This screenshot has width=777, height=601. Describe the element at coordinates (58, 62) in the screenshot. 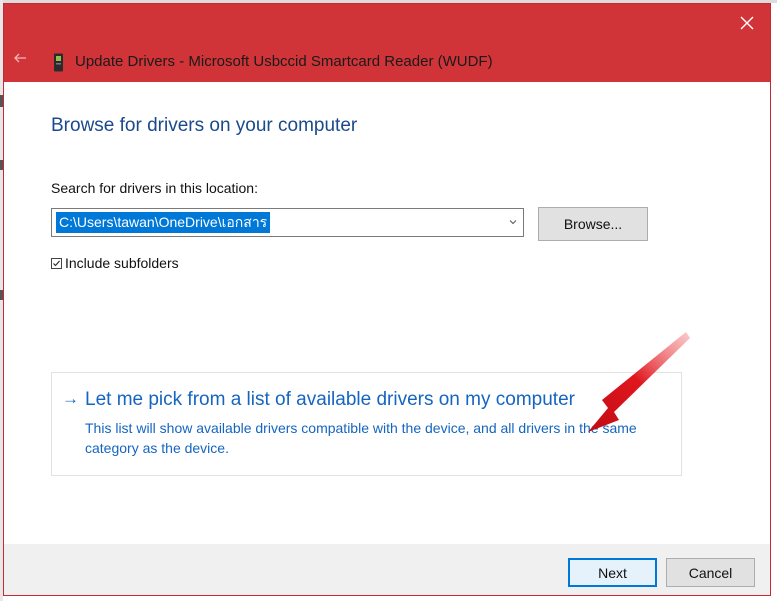

I see `smartcard-device-icon` at that location.